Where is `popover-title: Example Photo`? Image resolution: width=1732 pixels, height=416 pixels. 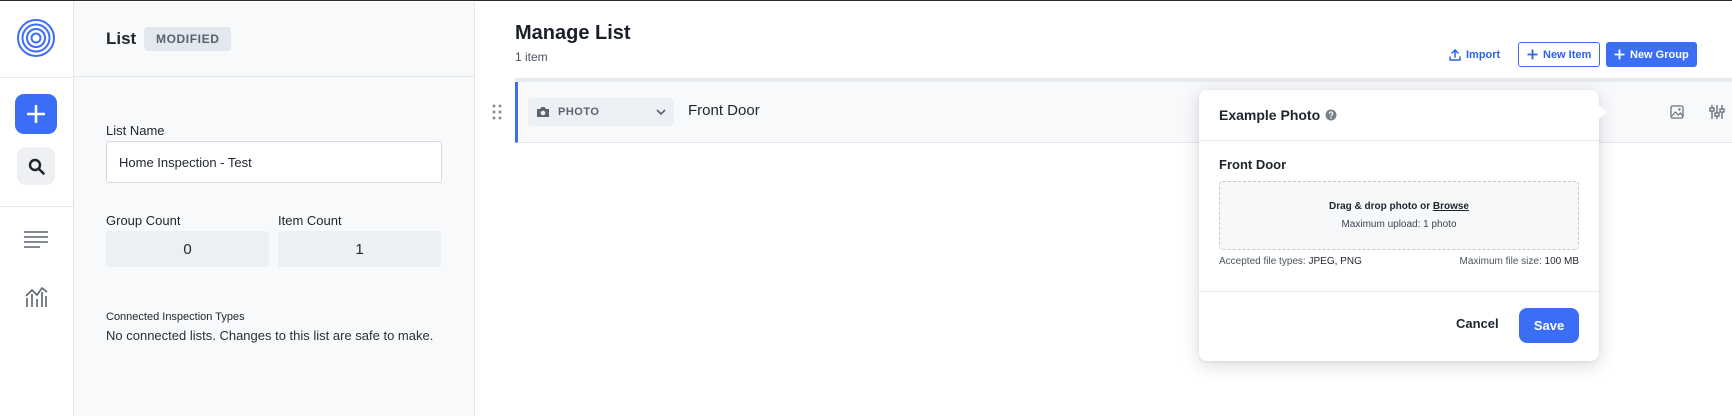
popover-title: Example Photo is located at coordinates (1278, 115).